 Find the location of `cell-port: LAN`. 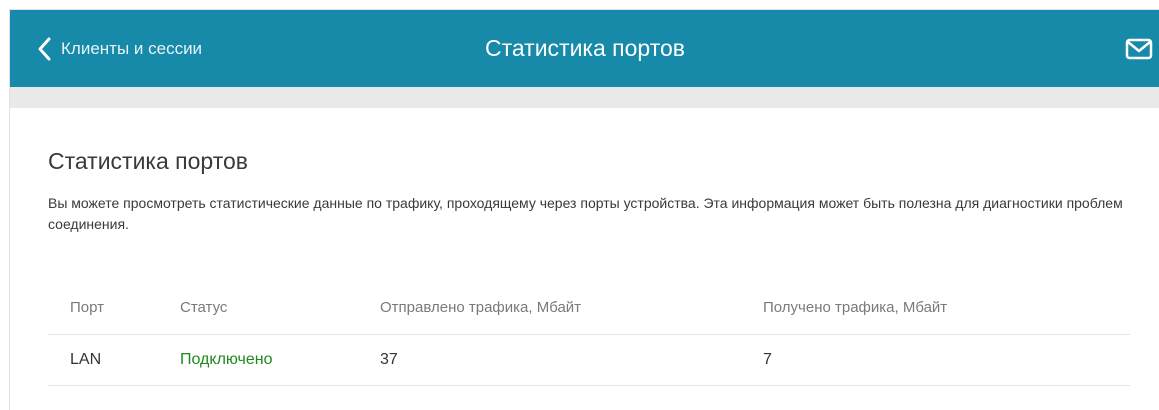

cell-port: LAN is located at coordinates (103, 360).